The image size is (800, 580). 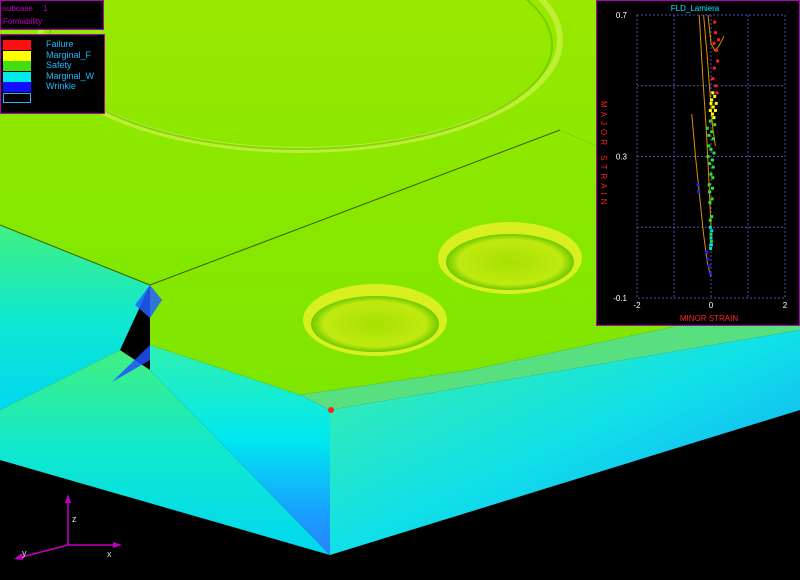 I want to click on legend-item: Marginal_W, so click(x=53, y=76).